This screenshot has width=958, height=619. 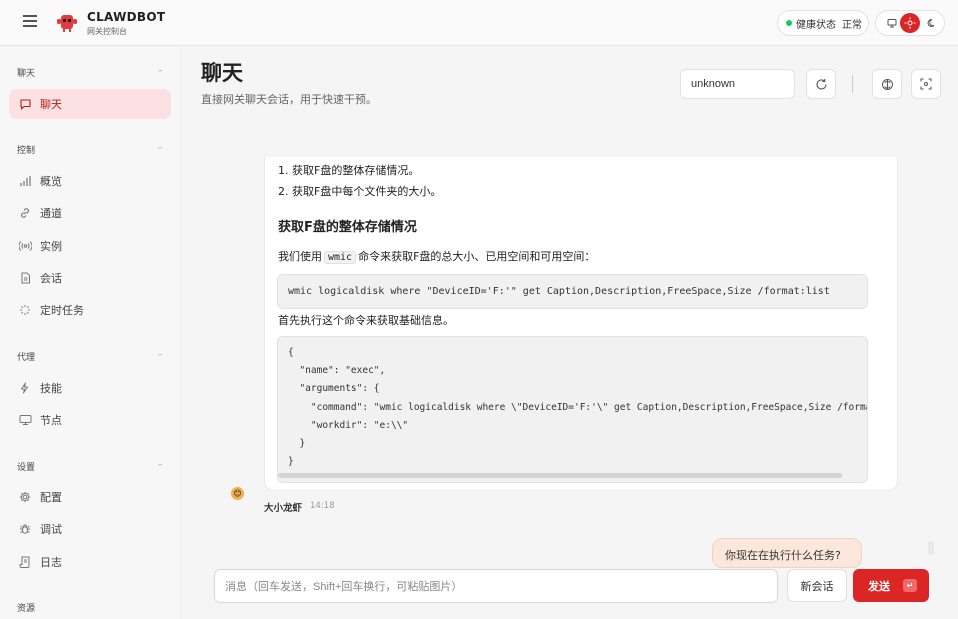 What do you see at coordinates (51, 246) in the screenshot?
I see `sidebar-item-label: 实例` at bounding box center [51, 246].